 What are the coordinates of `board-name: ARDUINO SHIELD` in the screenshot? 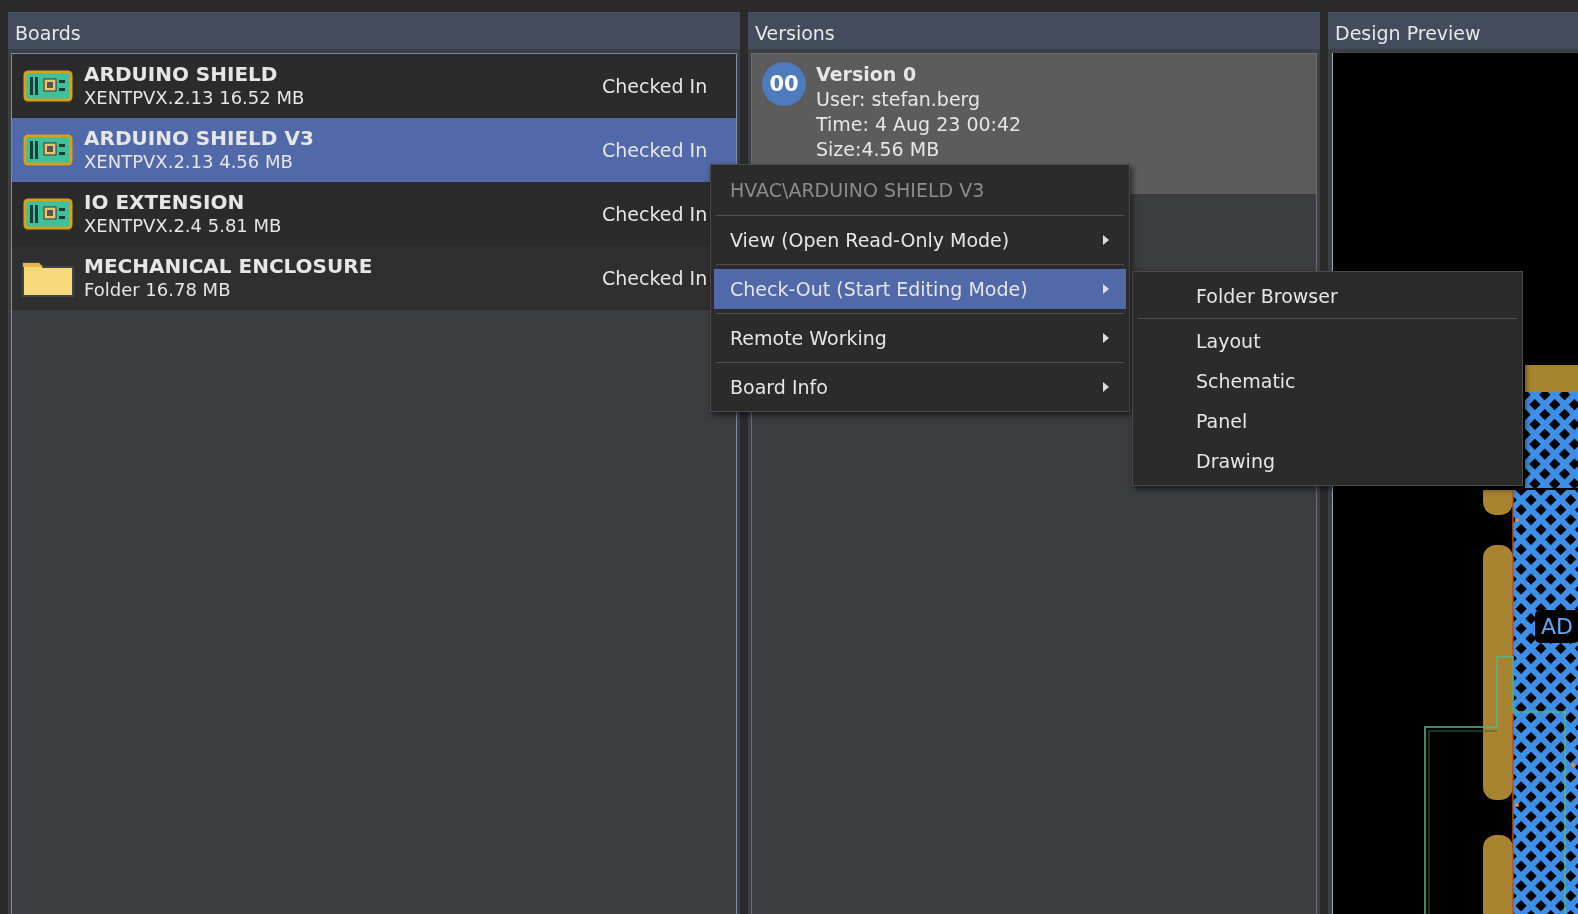 It's located at (181, 74).